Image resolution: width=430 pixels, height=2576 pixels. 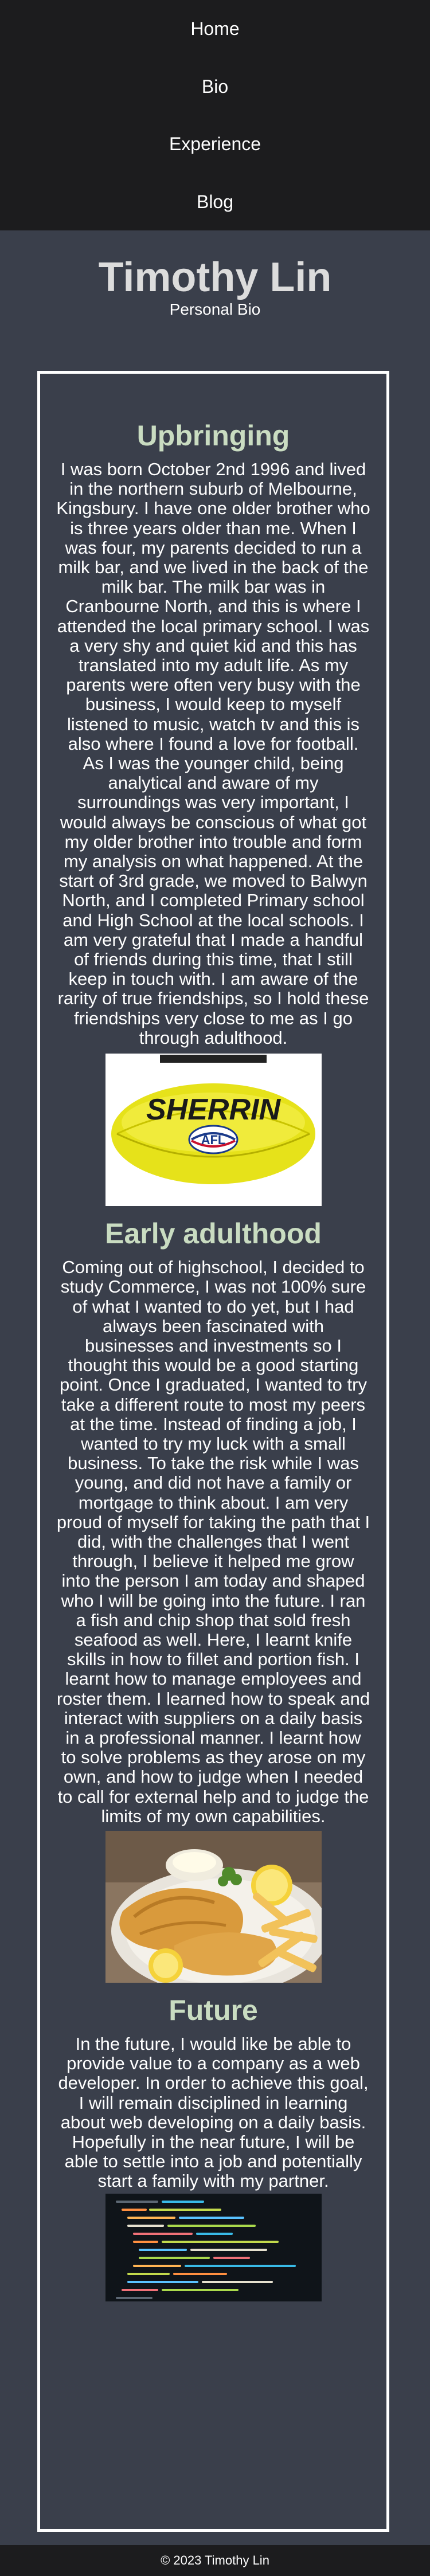 I want to click on code-editor-image, so click(x=213, y=2247).